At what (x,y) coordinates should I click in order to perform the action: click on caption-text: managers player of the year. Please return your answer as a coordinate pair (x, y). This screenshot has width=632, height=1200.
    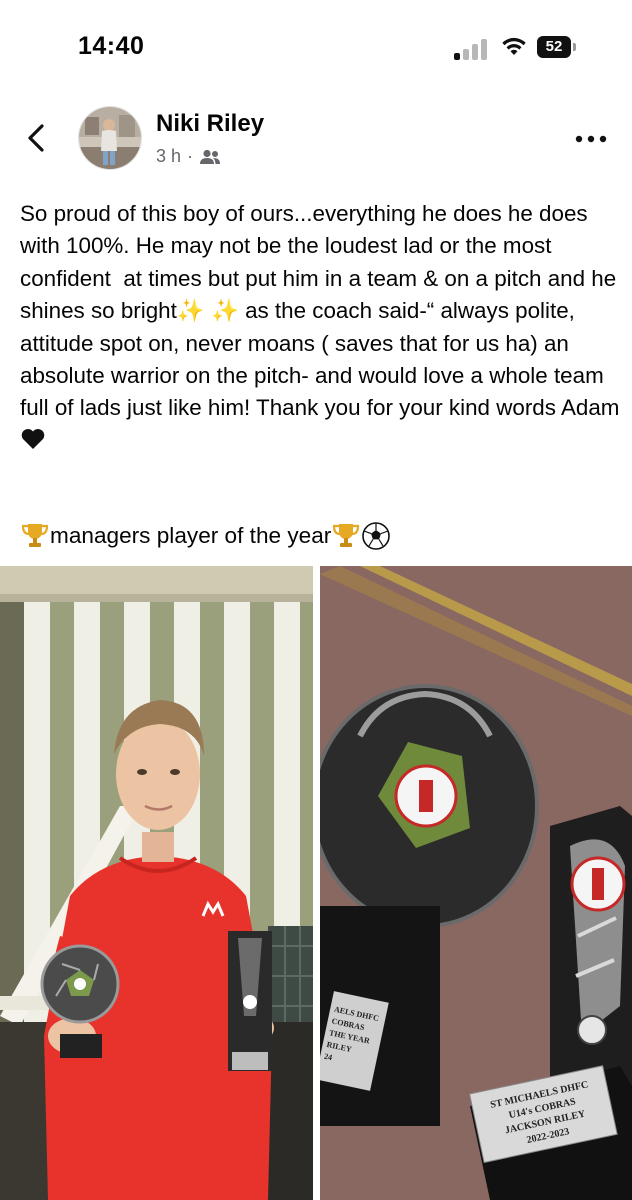
    Looking at the image, I should click on (191, 535).